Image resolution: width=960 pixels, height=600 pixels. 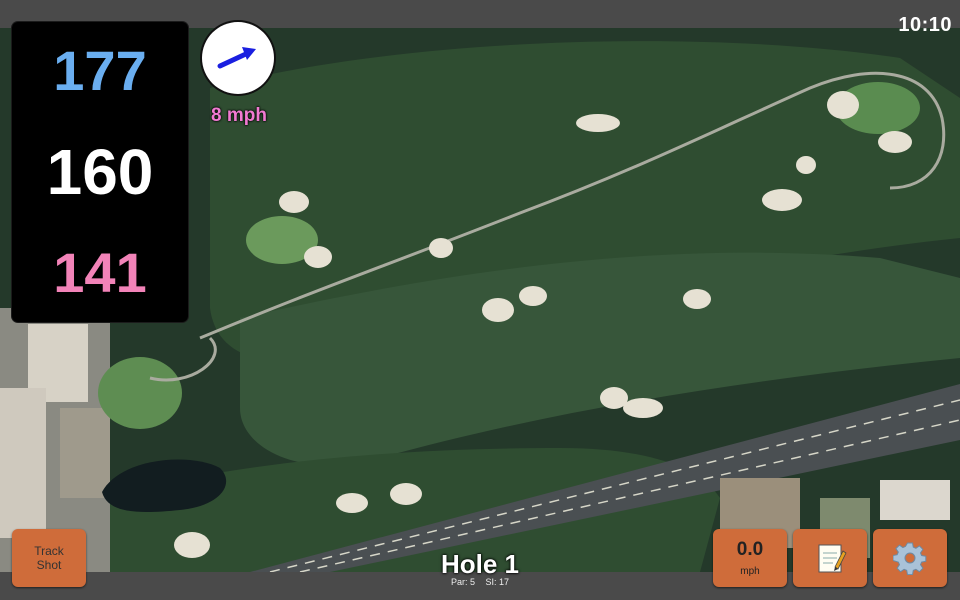 I want to click on distance-panel: 177 160 141, so click(x=100, y=172).